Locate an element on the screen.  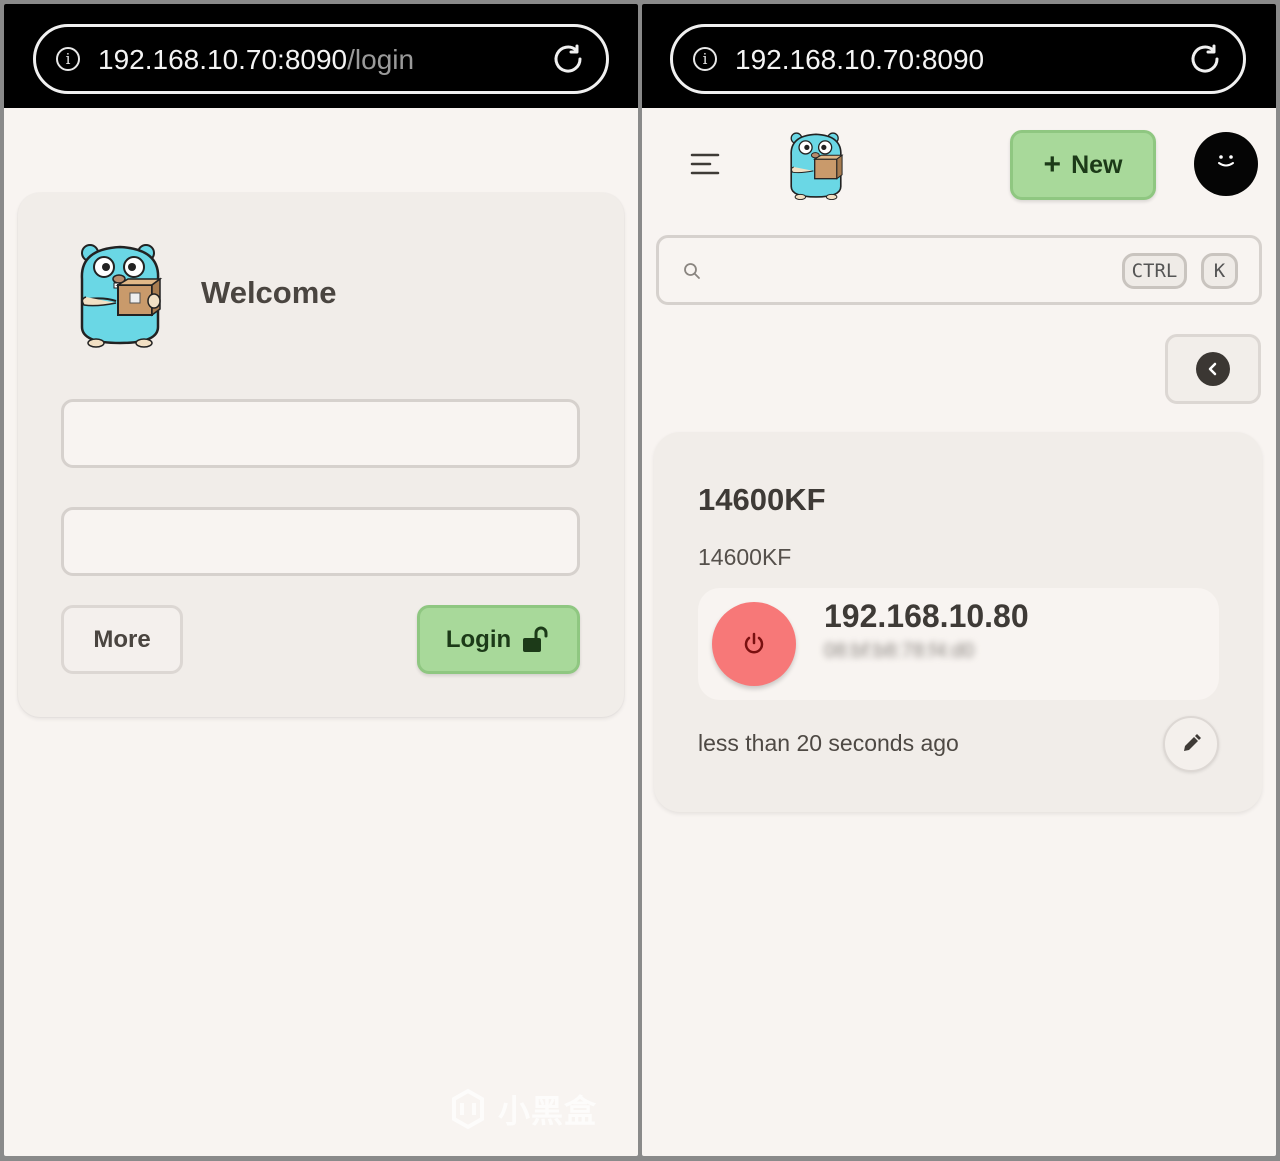
edit-button is located at coordinates (1191, 744).